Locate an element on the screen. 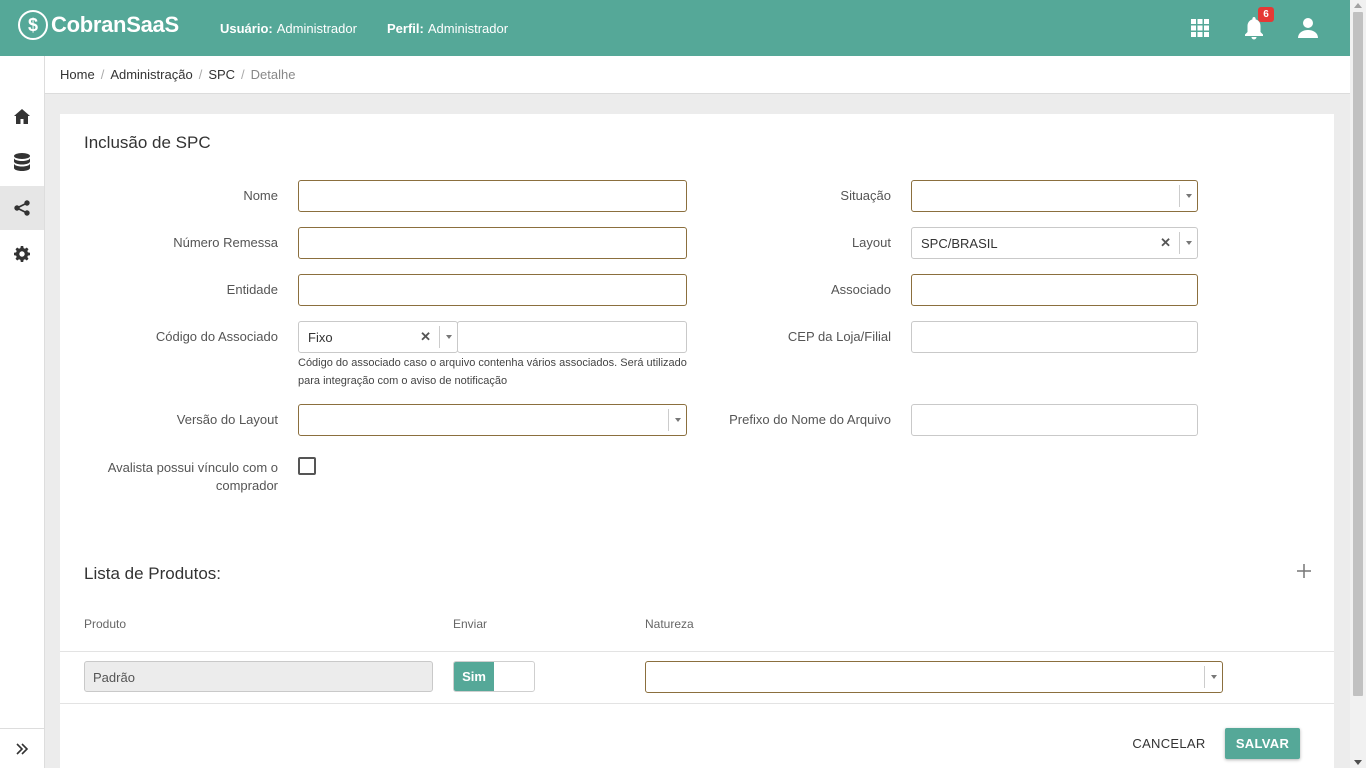 Image resolution: width=1366 pixels, height=768 pixels. sidebar-item-database is located at coordinates (22, 162).